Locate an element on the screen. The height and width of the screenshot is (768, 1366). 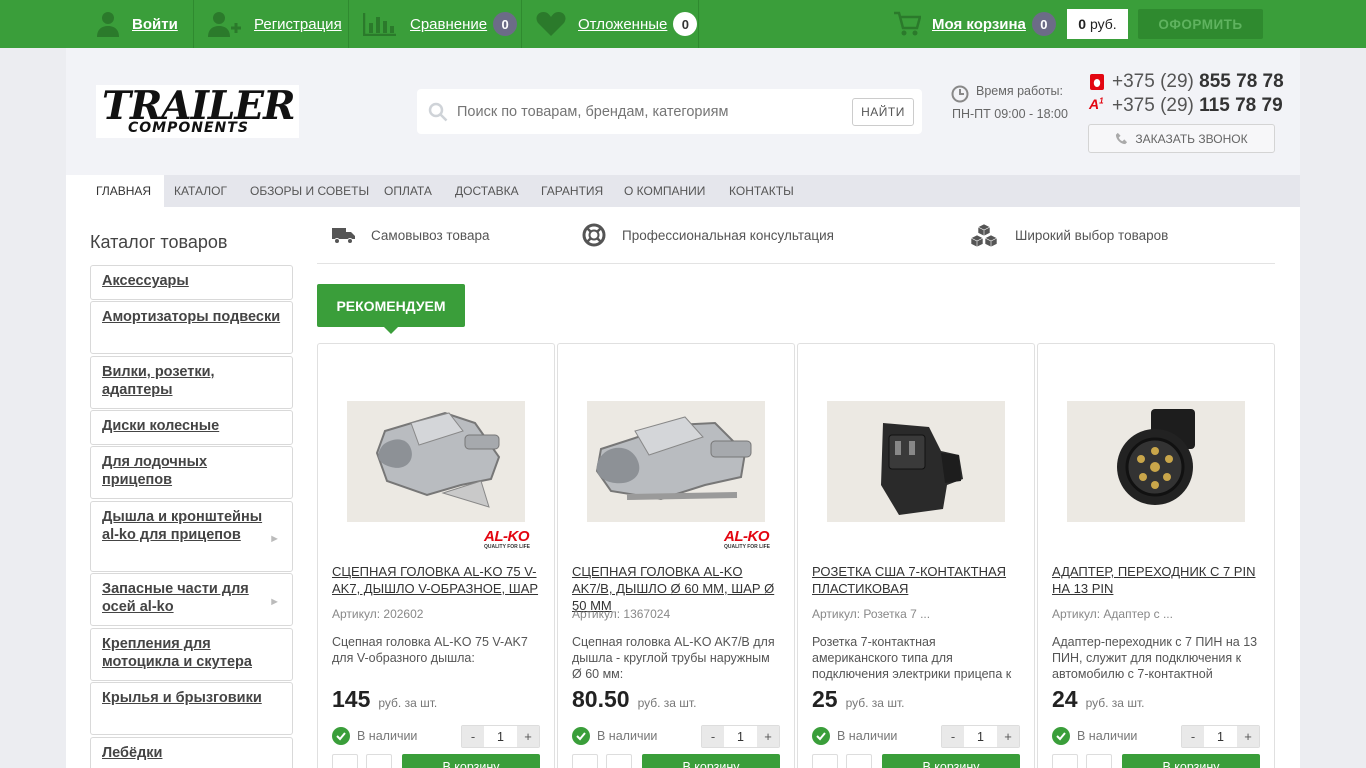
socket-image is located at coordinates (922, 469).